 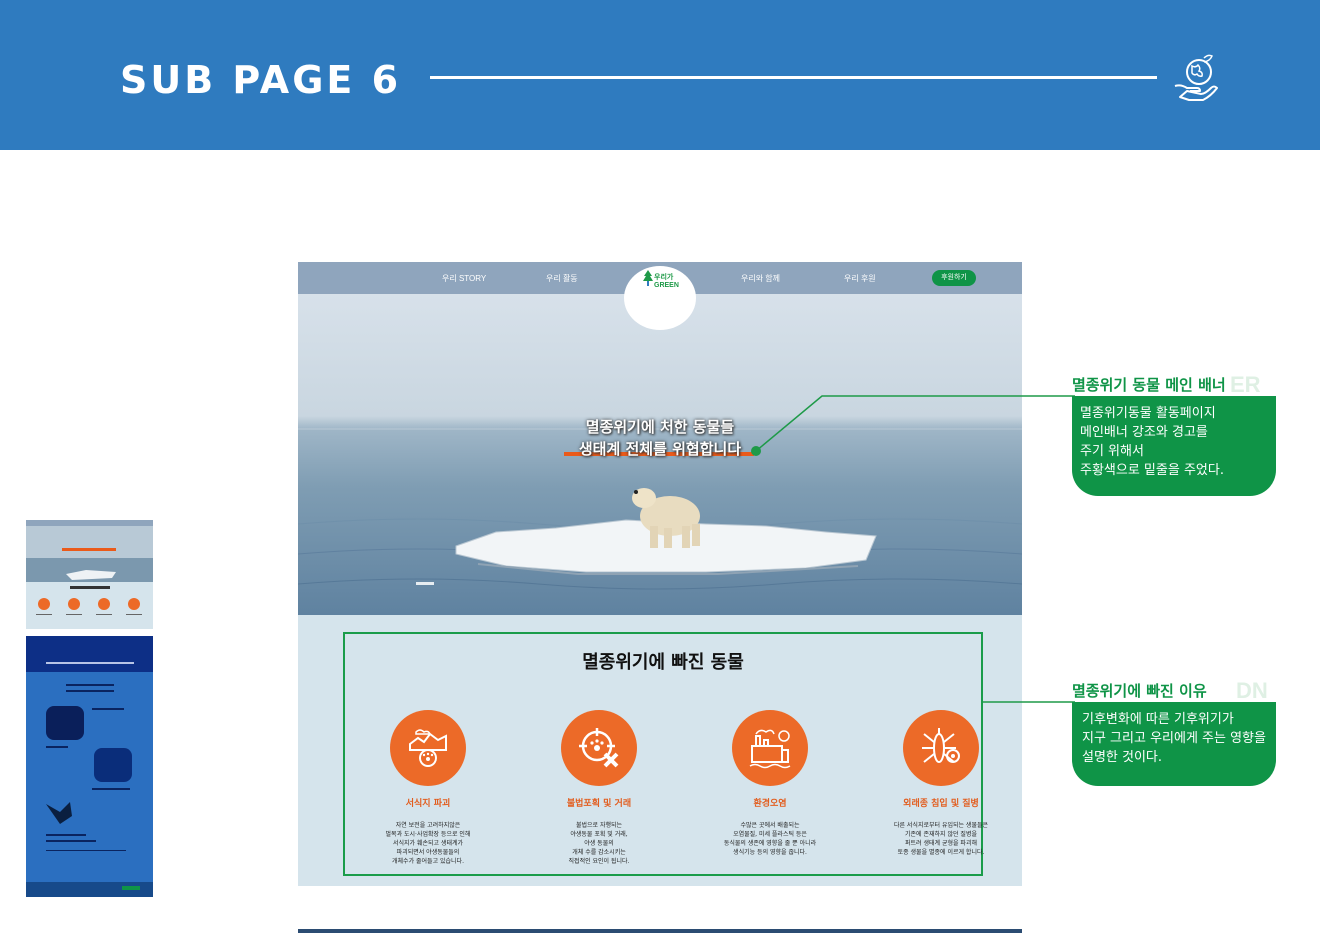 I want to click on callout-title: 멸종위기 동물 메인 배너, so click(x=1149, y=385).